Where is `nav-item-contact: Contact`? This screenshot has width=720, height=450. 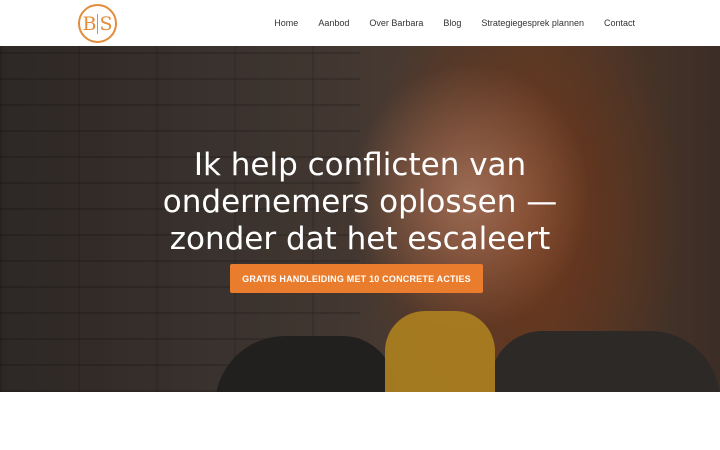 nav-item-contact: Contact is located at coordinates (619, 23).